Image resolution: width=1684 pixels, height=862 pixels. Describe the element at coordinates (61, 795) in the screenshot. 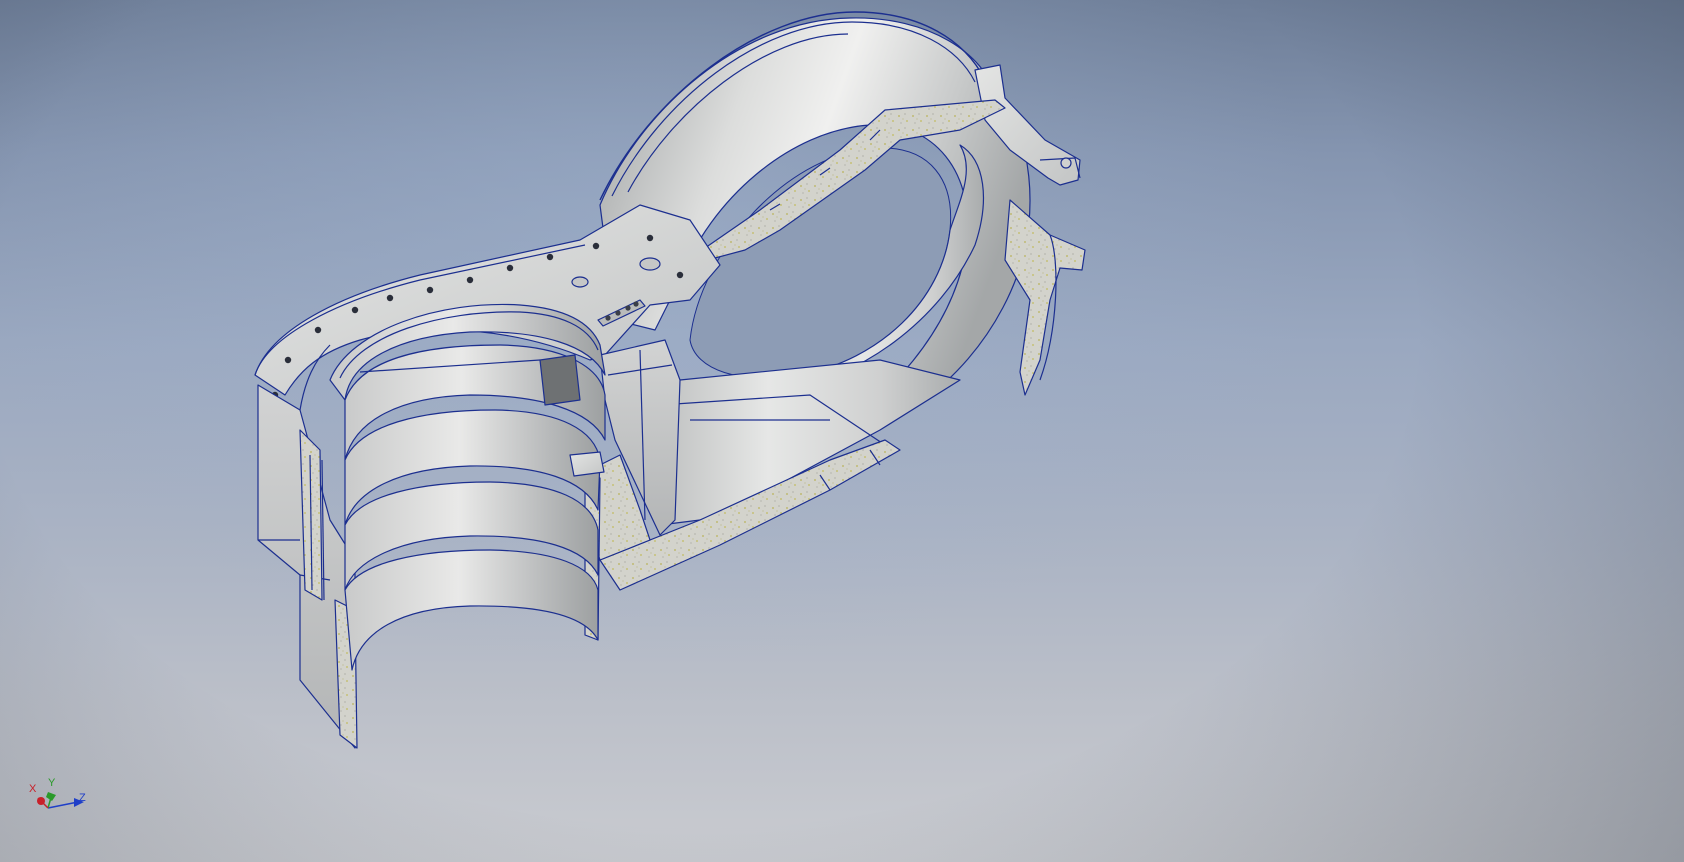

I see `view-triad: X Y Z` at that location.